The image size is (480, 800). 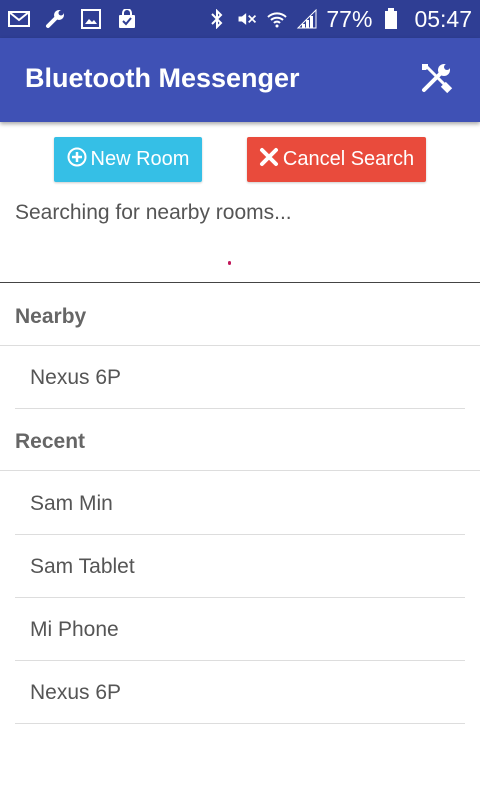 I want to click on list-item-recent-device: Nexus 6P, so click(x=240, y=692).